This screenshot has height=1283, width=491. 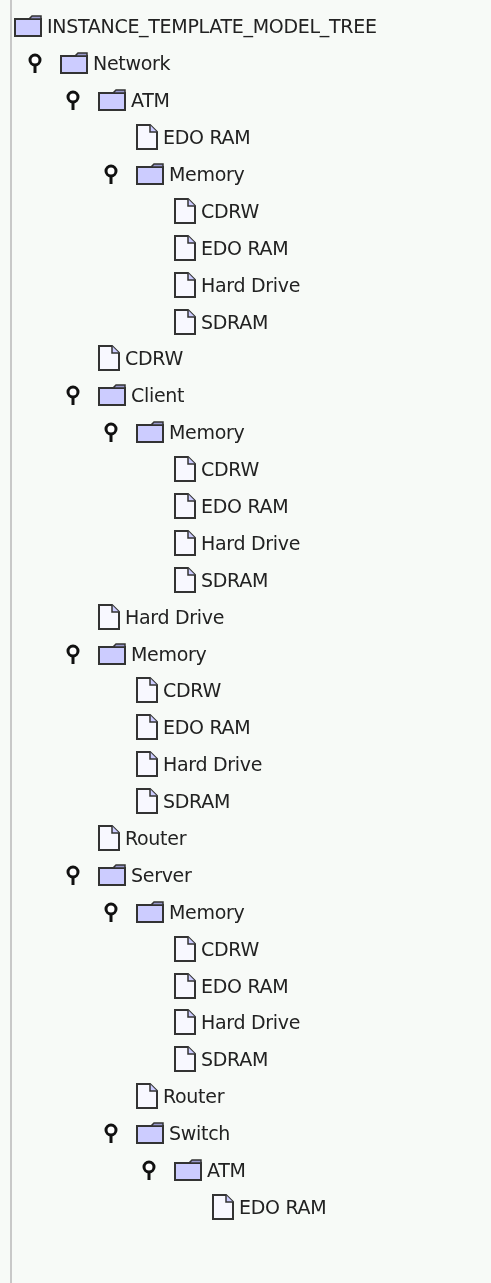 What do you see at coordinates (161, 874) in the screenshot?
I see `tree-node-label: Server` at bounding box center [161, 874].